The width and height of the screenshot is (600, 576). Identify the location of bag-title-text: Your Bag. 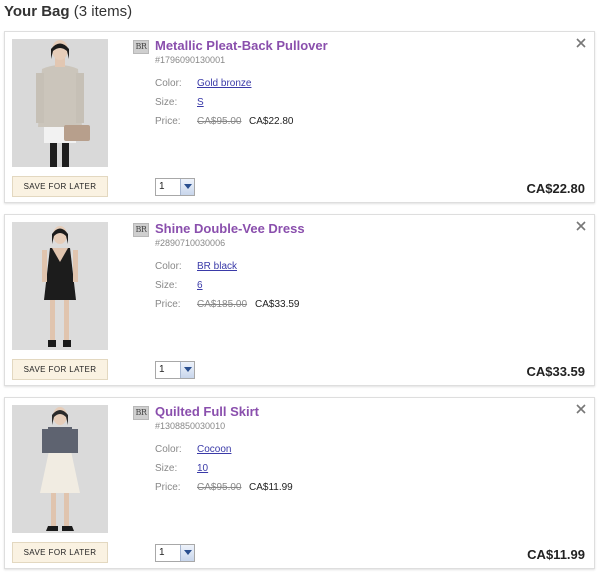
(37, 11).